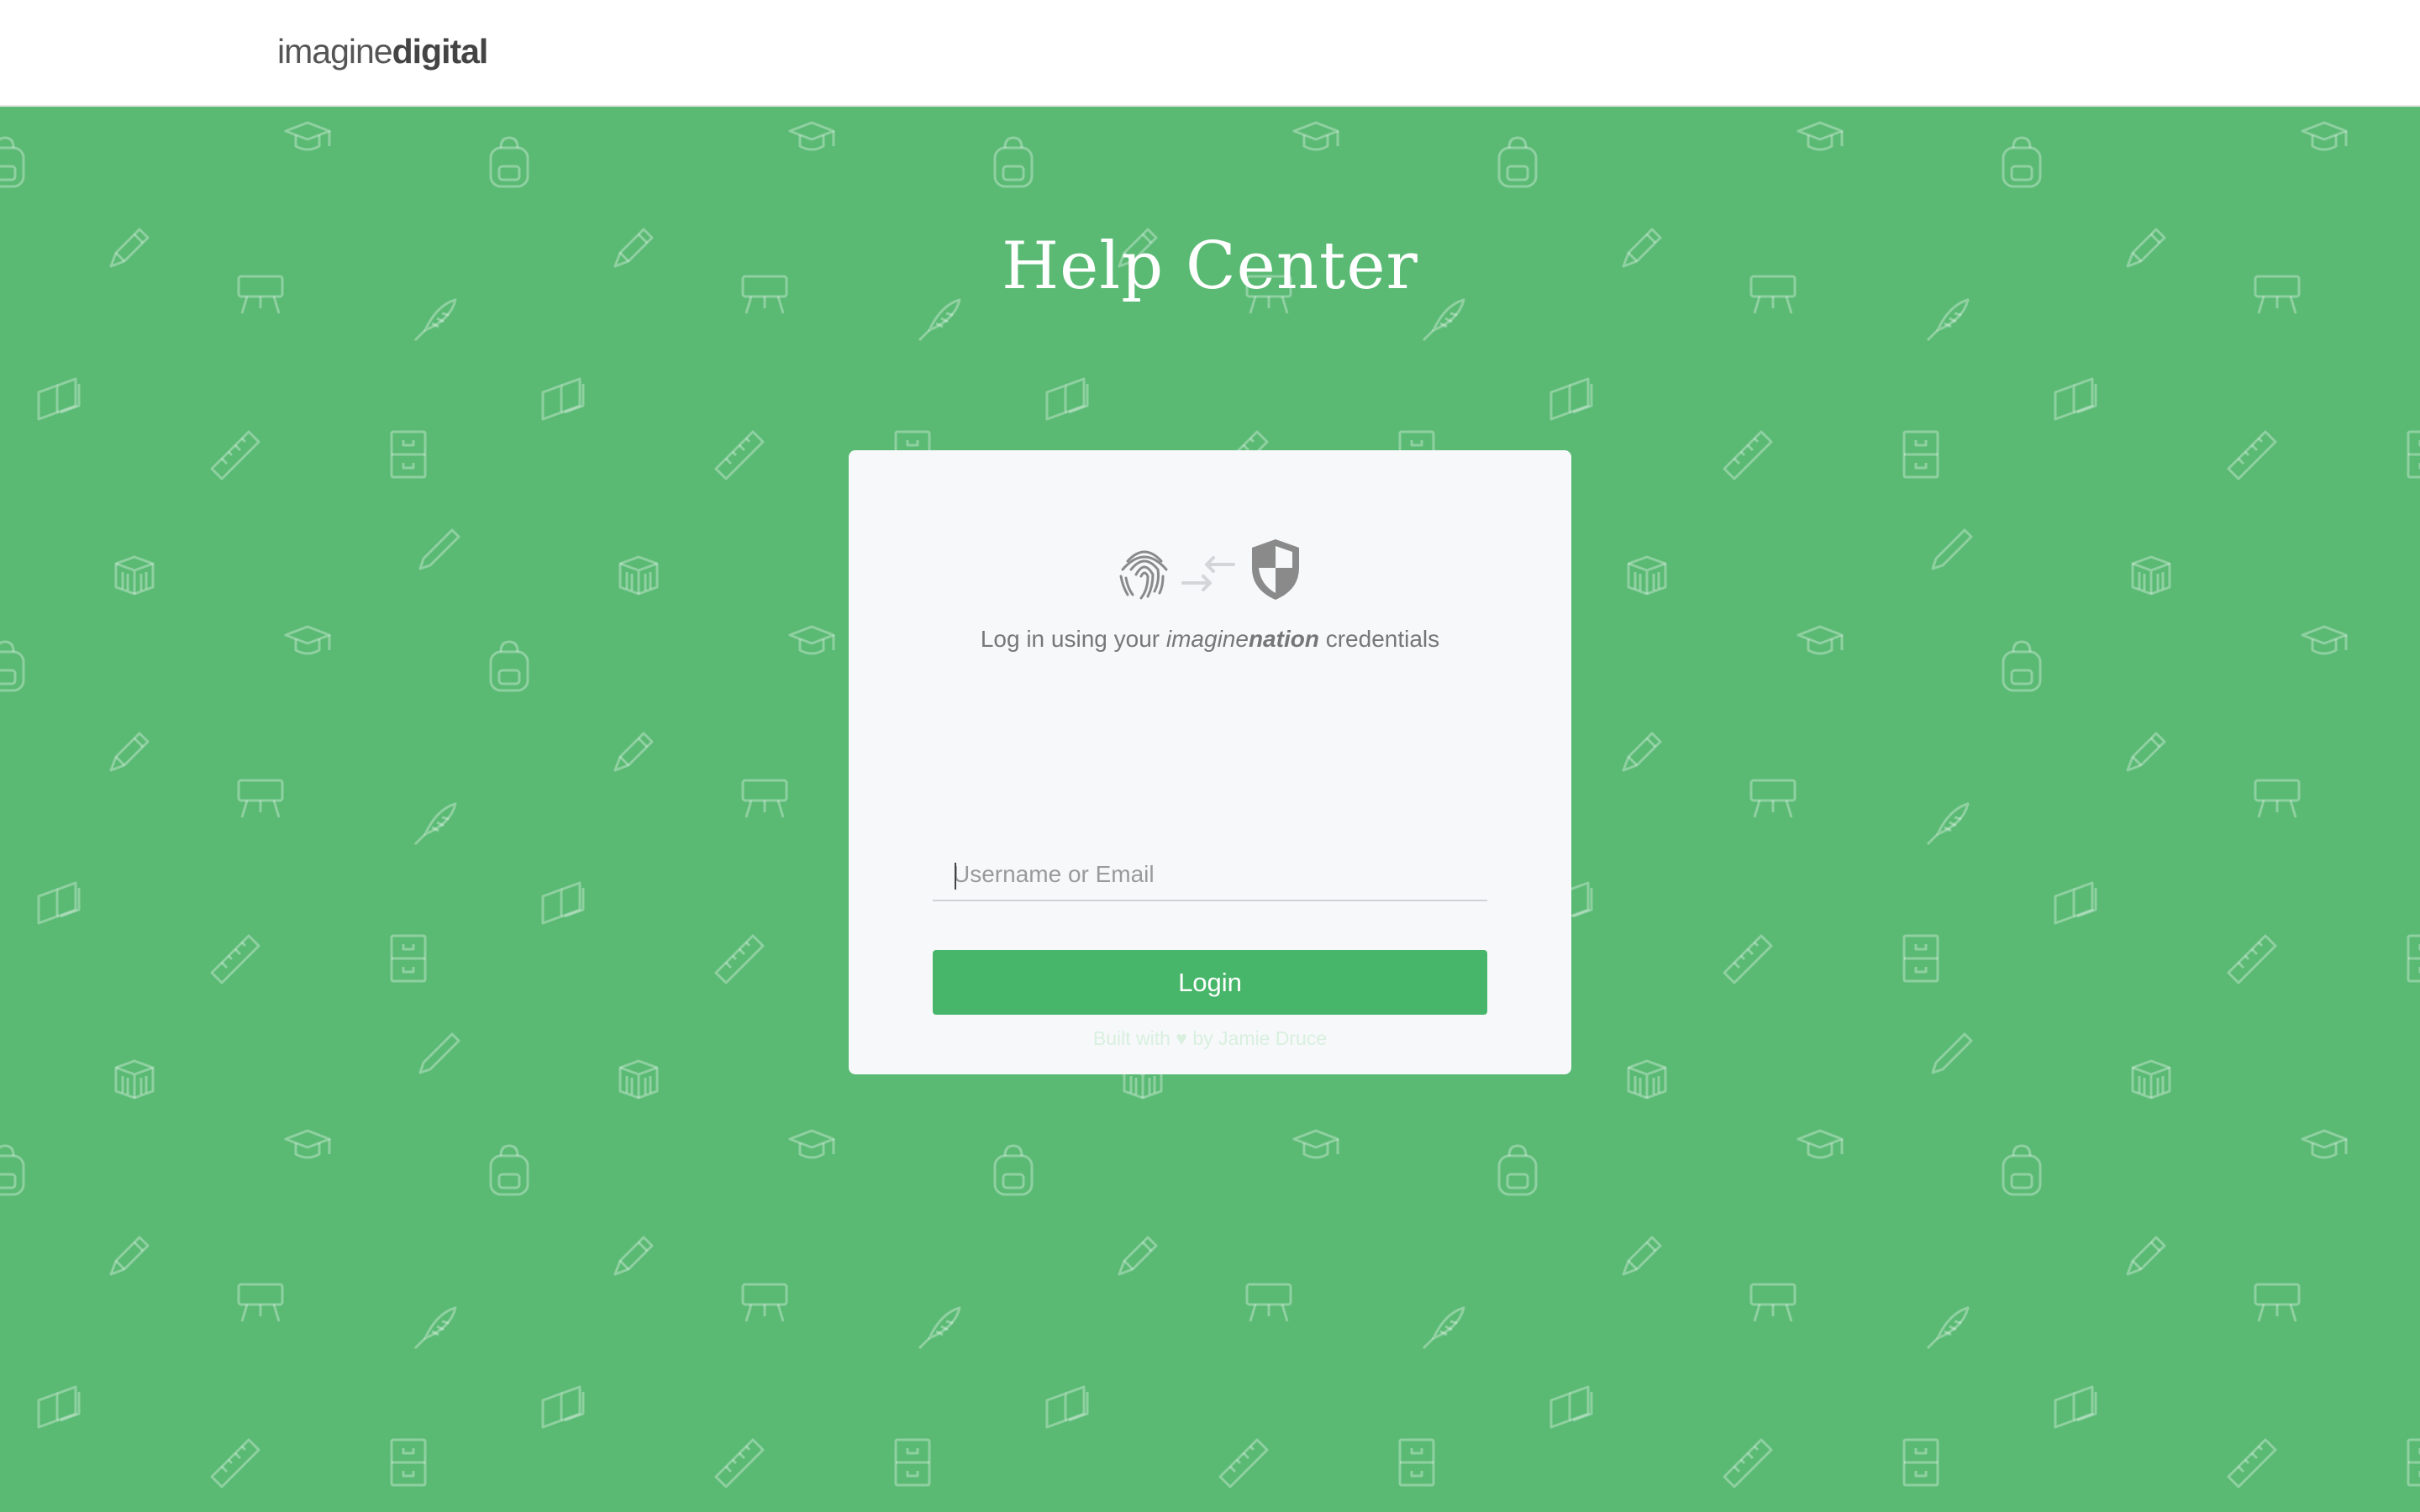 The image size is (2420, 1512). I want to click on subtitle-suffix: credentials, so click(1382, 639).